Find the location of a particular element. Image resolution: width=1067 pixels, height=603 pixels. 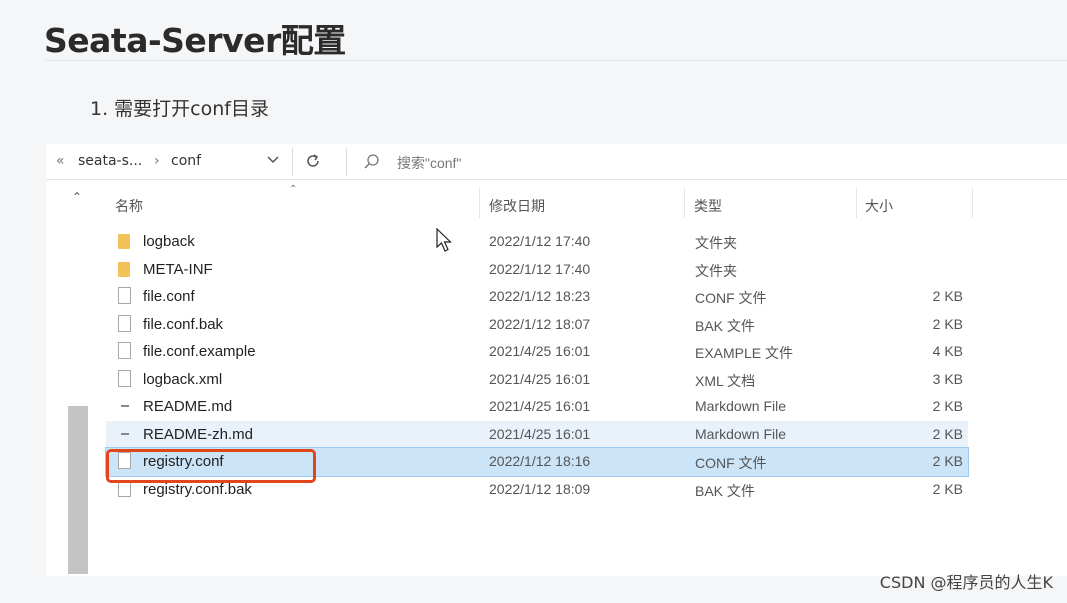

file-row: logback 2022/1/12 17:40 文件夹 is located at coordinates (537, 242).